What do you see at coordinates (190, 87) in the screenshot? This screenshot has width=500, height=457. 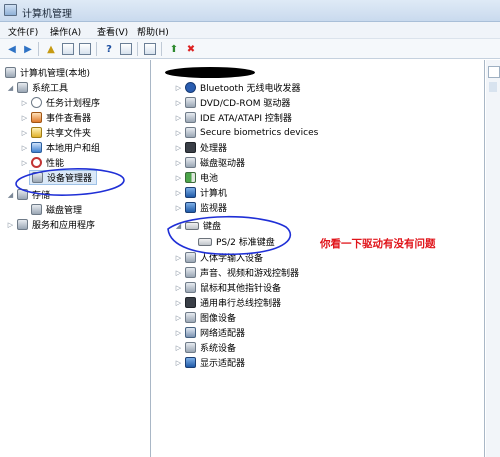 I see `bluetooth-icon` at bounding box center [190, 87].